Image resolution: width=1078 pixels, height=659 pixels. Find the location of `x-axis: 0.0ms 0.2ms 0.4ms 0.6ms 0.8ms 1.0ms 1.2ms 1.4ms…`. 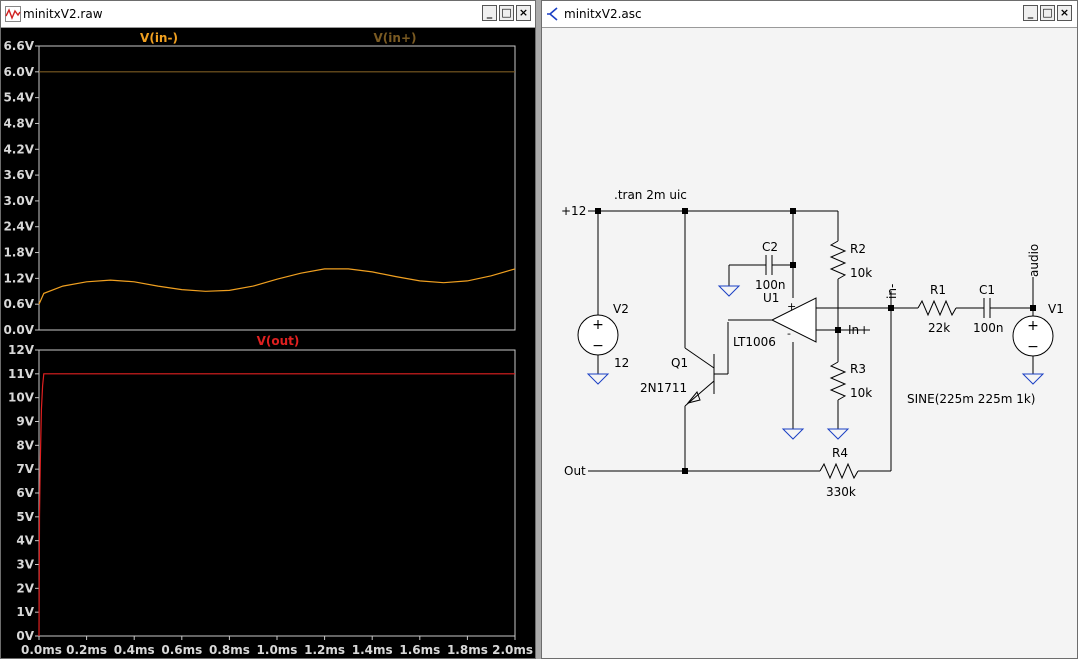

x-axis: 0.0ms 0.2ms 0.4ms 0.6ms 0.8ms 1.0ms 1.2ms 1.4ms… is located at coordinates (277, 646).